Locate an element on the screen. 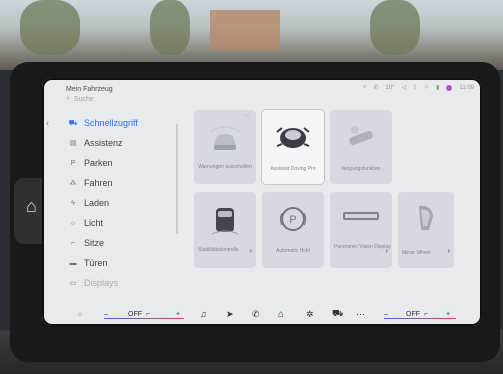  tile-label: Panoramic Vision Display is located at coordinates (362, 247).